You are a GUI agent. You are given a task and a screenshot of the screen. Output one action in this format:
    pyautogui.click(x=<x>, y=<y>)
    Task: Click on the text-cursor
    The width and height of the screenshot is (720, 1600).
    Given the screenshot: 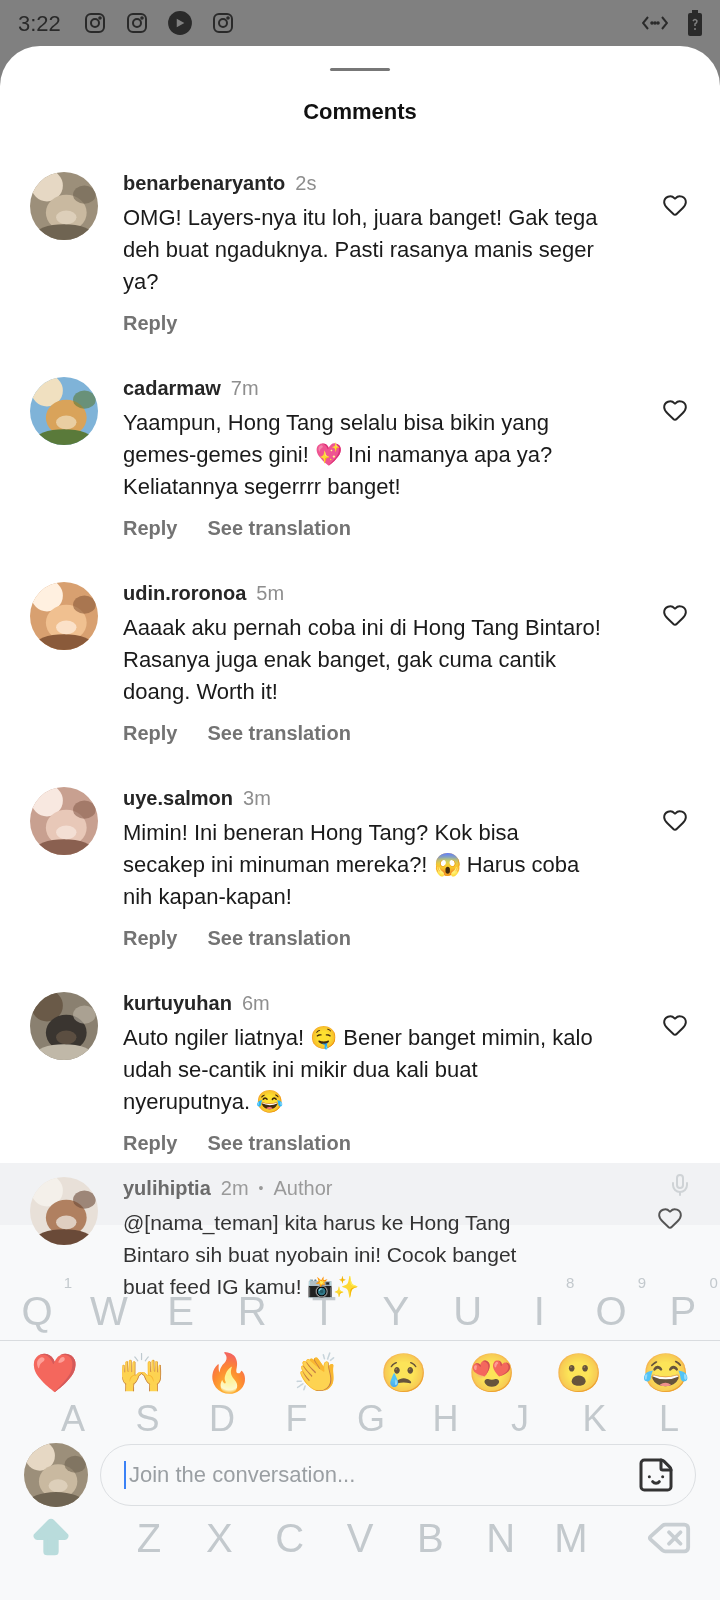 What is the action you would take?
    pyautogui.click(x=125, y=1475)
    